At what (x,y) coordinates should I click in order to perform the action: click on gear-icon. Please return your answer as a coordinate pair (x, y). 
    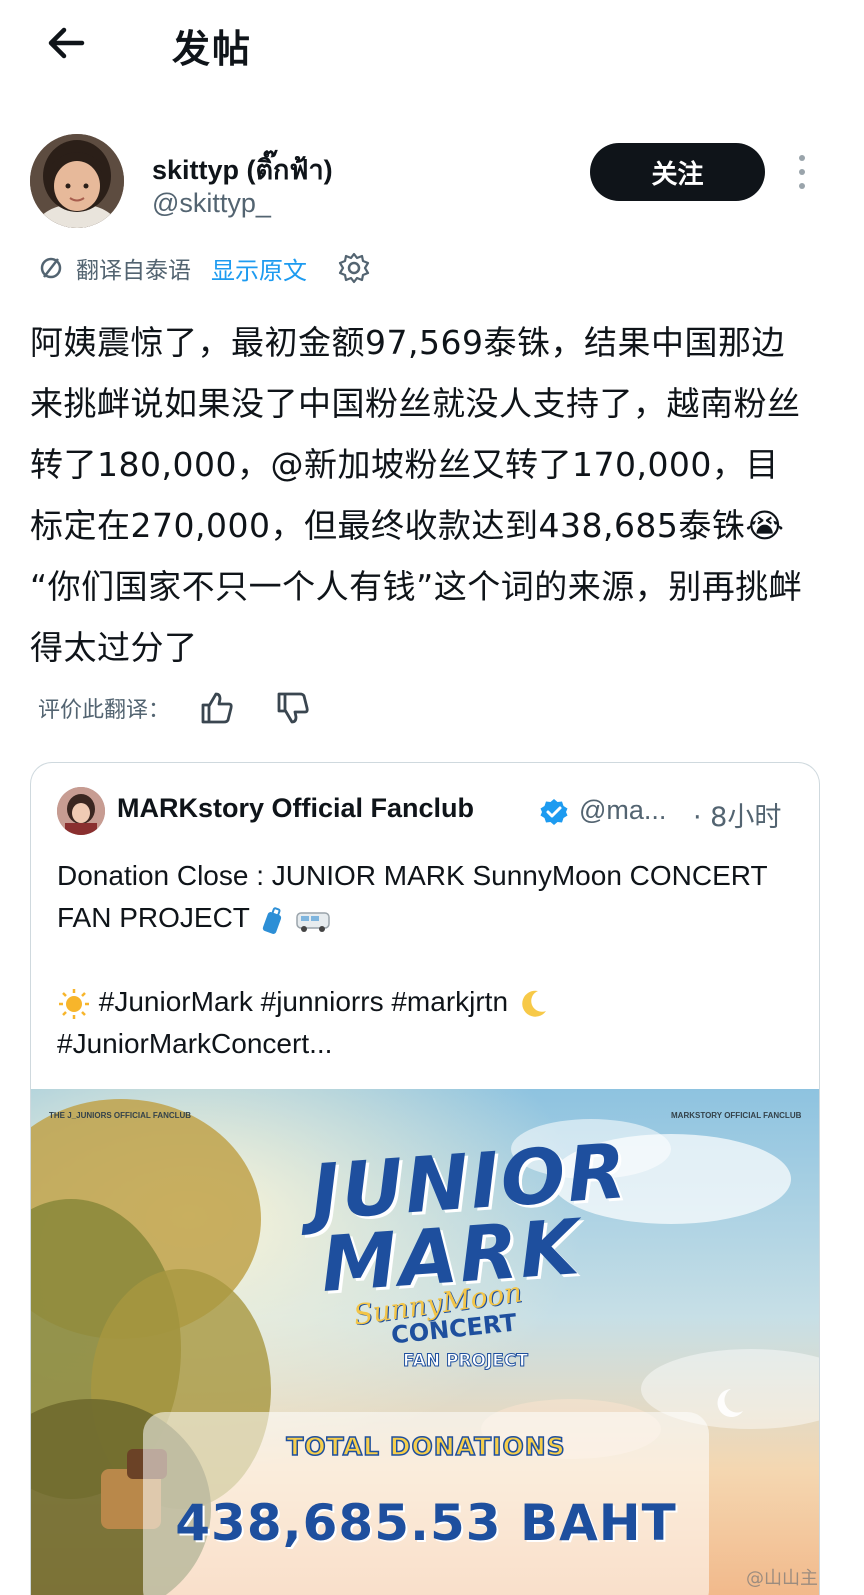
    Looking at the image, I should click on (354, 268).